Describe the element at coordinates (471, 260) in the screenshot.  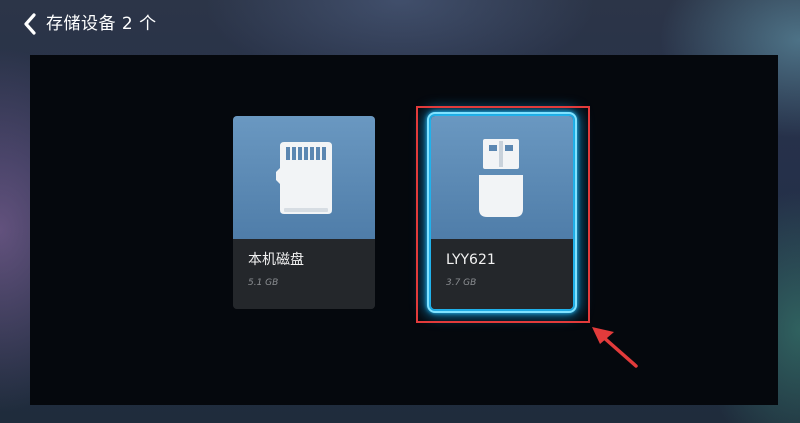
I see `device-name: LYY621` at that location.